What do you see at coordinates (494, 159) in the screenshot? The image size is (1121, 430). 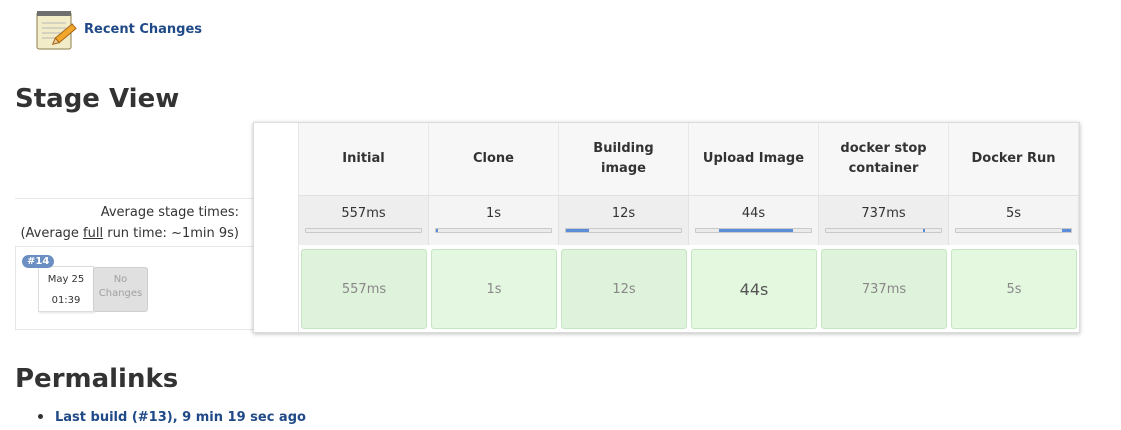 I see `stage-header: Clone` at bounding box center [494, 159].